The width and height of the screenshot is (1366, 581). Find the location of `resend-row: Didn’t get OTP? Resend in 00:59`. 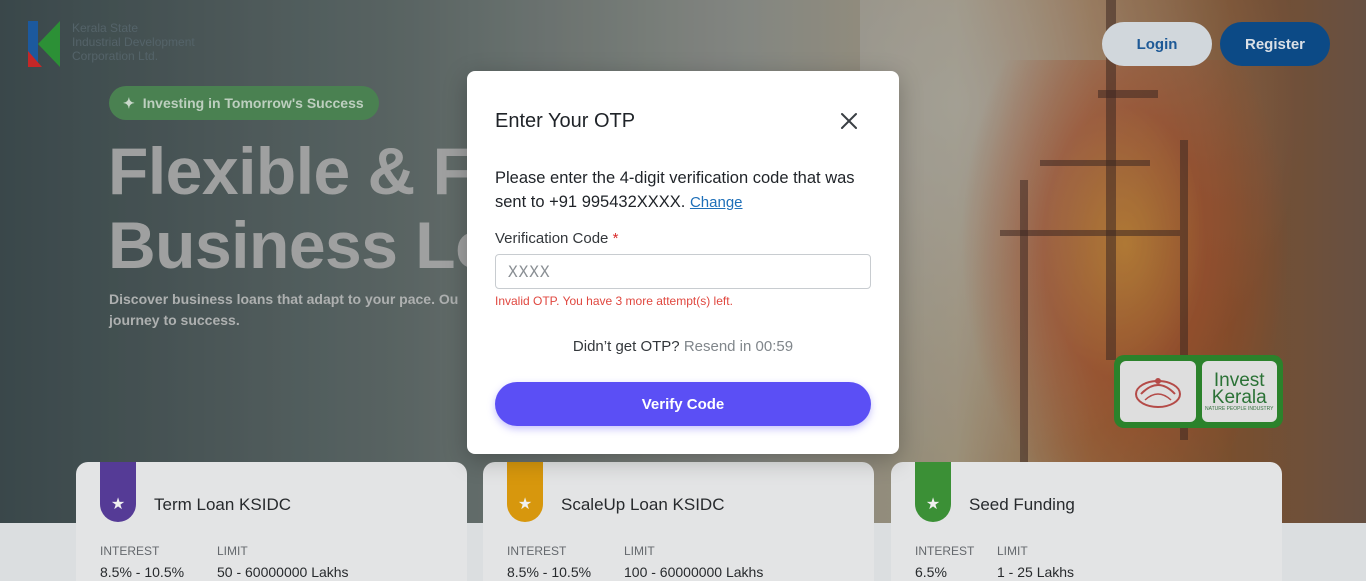

resend-row: Didn’t get OTP? Resend in 00:59 is located at coordinates (683, 346).